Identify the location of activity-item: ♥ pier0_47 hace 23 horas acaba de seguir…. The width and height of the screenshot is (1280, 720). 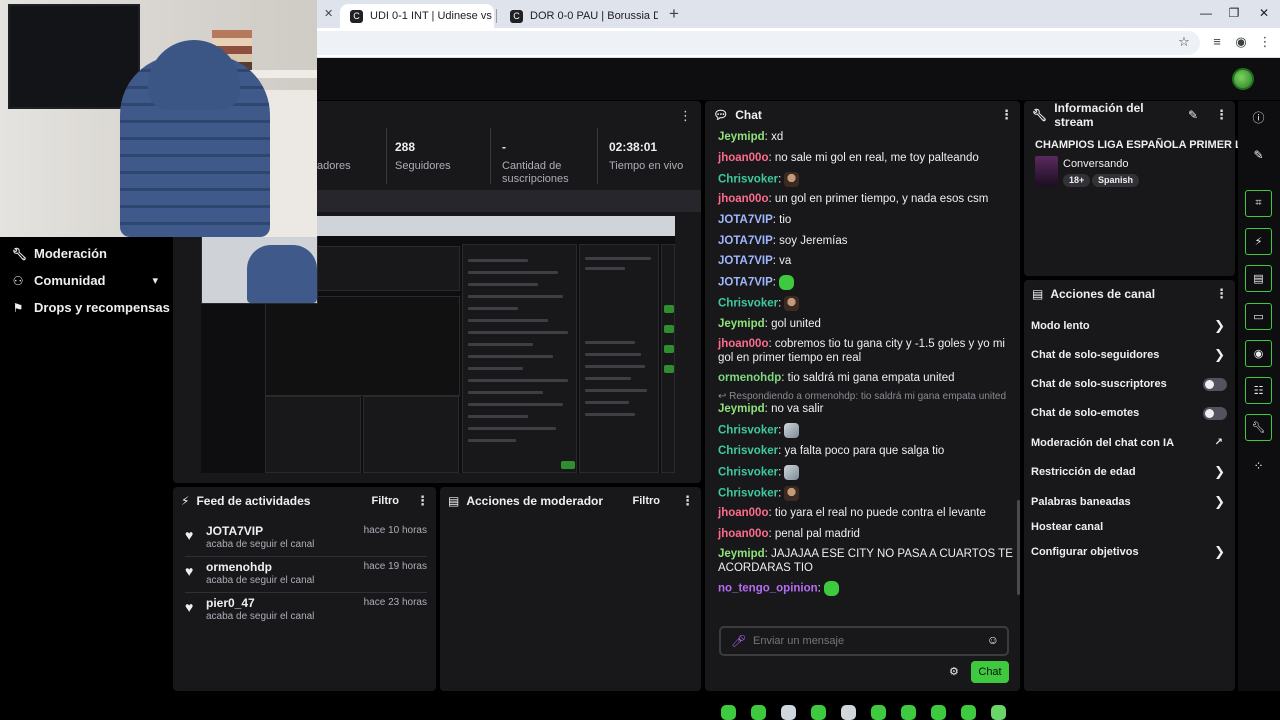
(306, 611).